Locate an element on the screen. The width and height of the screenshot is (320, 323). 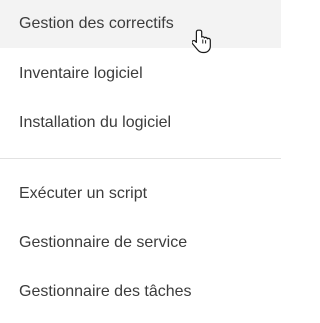
menu-item-service-manager: Gestionnaire de service is located at coordinates (140, 242).